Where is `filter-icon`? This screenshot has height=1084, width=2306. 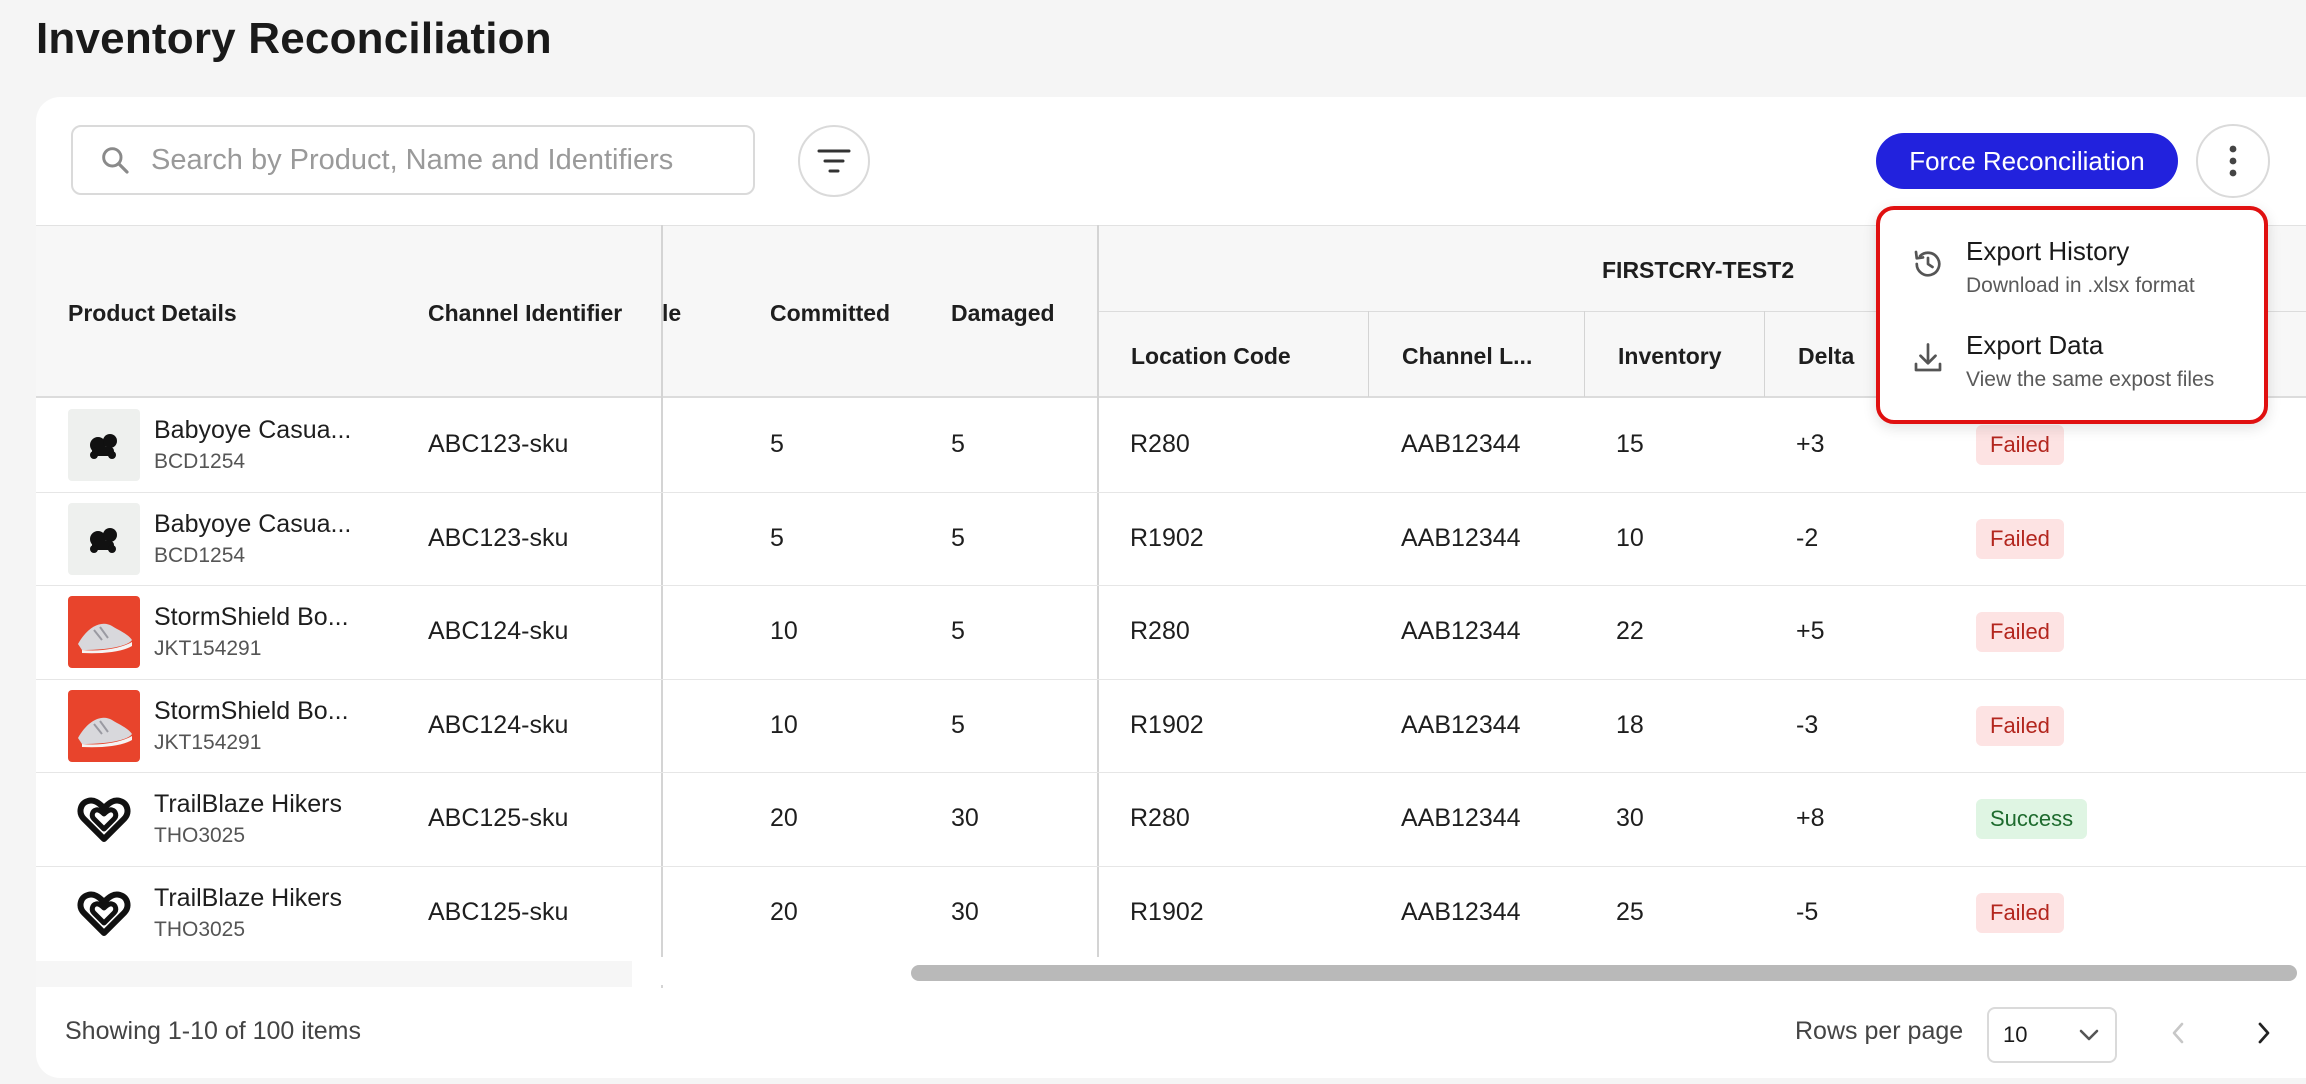 filter-icon is located at coordinates (834, 161).